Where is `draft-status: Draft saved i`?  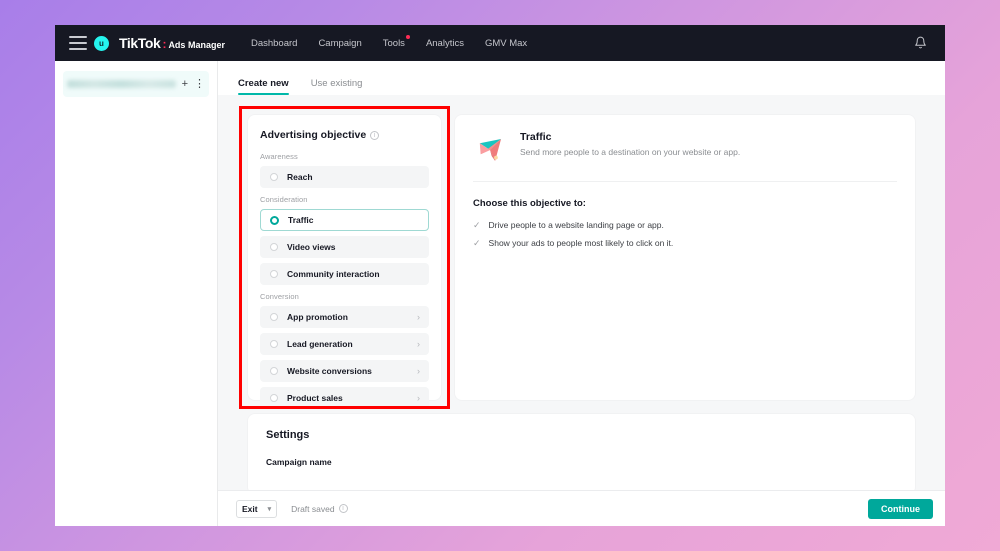
draft-status: Draft saved i is located at coordinates (319, 508).